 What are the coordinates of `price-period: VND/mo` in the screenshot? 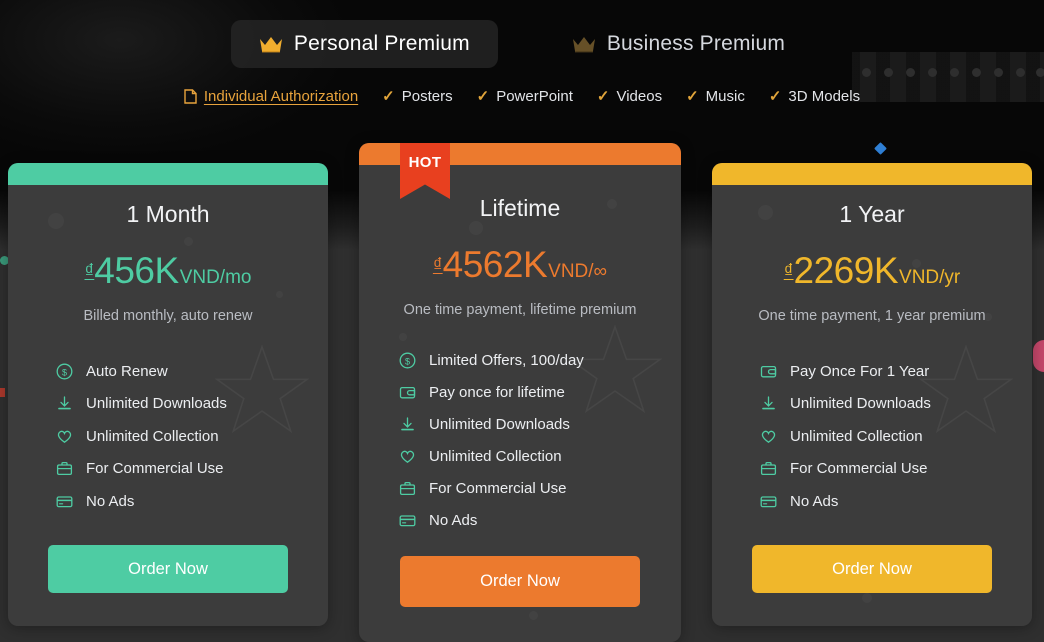 It's located at (215, 277).